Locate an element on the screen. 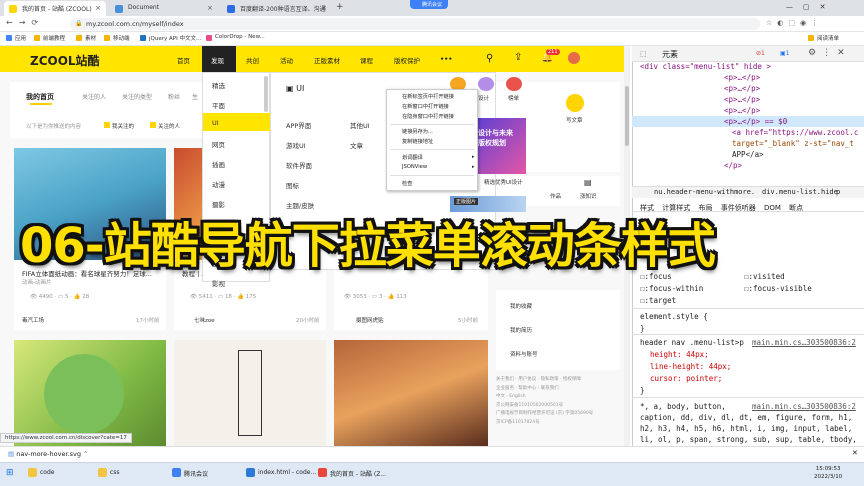  sub-app: APP界面 is located at coordinates (298, 125).